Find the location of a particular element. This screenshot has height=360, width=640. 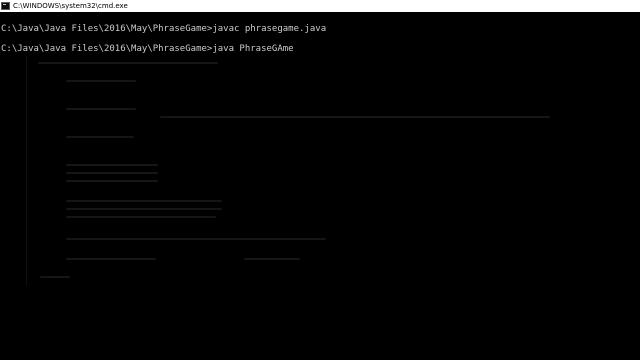

window-title: C:\WINDOWS\system32\cmd.exe is located at coordinates (70, 6).